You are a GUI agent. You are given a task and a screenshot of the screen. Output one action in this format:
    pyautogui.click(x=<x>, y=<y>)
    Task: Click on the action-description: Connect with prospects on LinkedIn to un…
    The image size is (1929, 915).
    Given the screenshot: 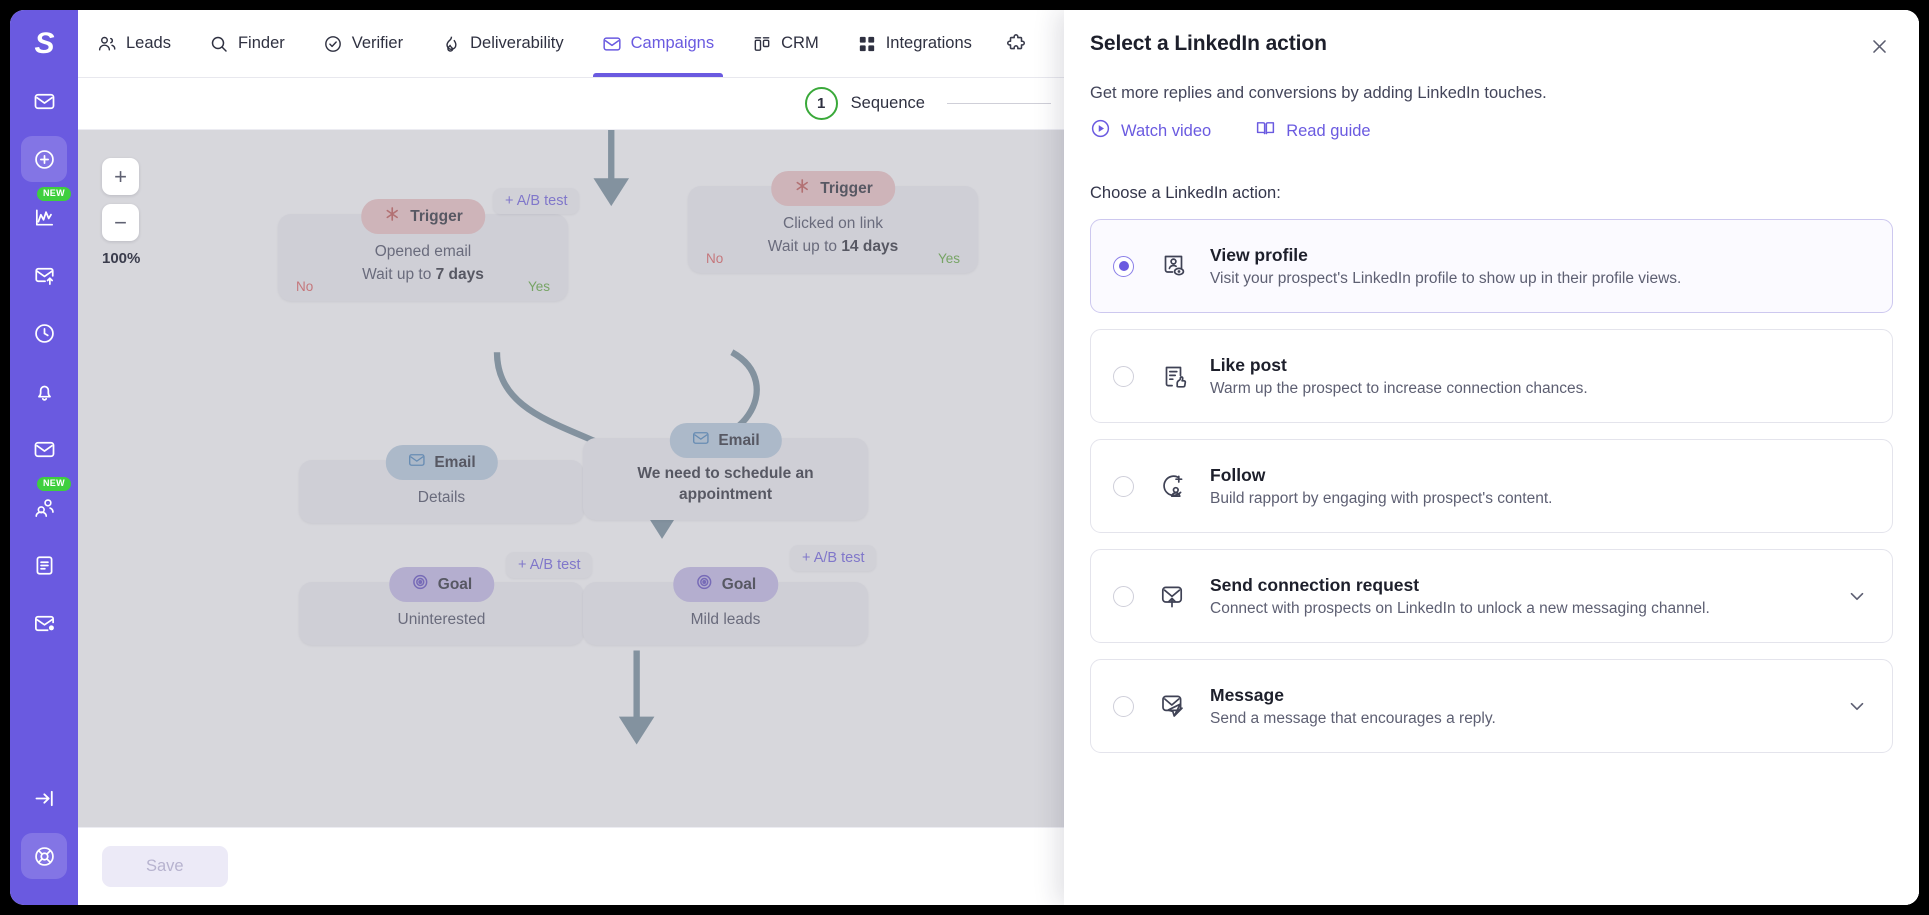 What is the action you would take?
    pyautogui.click(x=1460, y=608)
    